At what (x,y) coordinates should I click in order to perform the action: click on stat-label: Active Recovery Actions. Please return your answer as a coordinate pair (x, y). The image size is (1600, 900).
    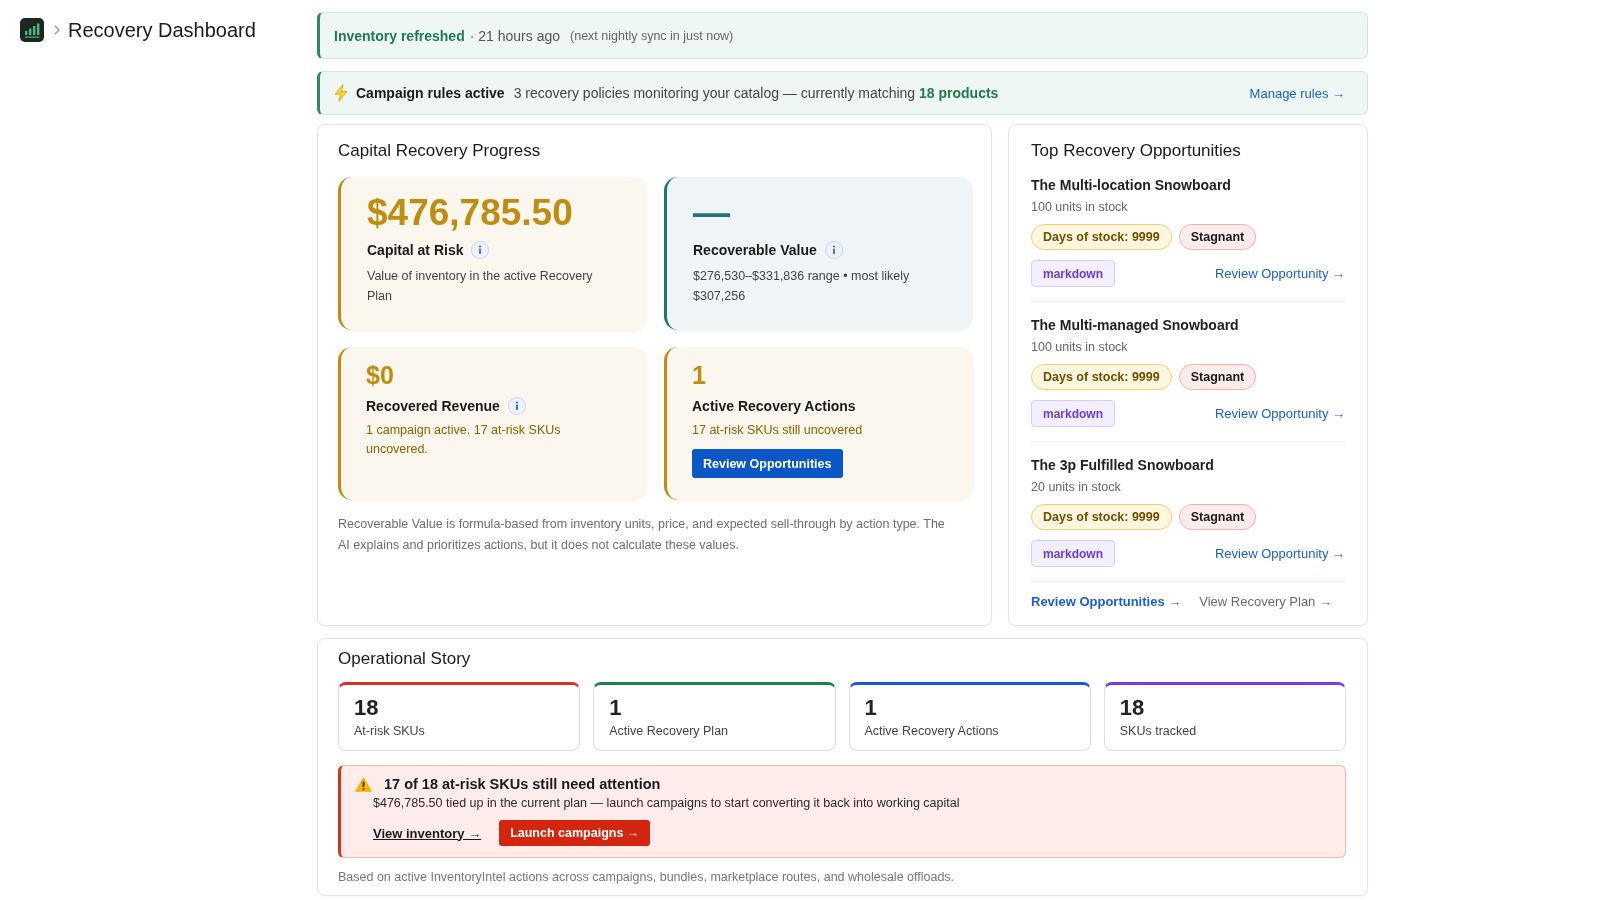
    Looking at the image, I should click on (932, 731).